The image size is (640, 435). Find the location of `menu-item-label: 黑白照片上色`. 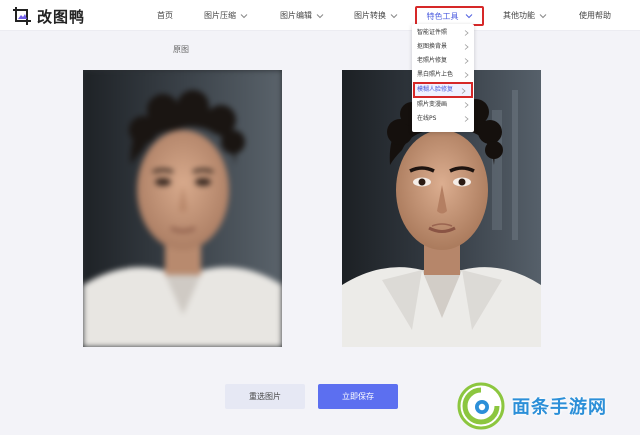

menu-item-label: 黑白照片上色 is located at coordinates (435, 74).